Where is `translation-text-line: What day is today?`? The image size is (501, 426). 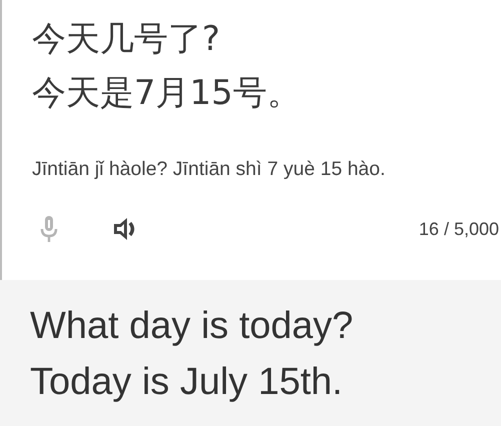 translation-text-line: What day is today? is located at coordinates (192, 326).